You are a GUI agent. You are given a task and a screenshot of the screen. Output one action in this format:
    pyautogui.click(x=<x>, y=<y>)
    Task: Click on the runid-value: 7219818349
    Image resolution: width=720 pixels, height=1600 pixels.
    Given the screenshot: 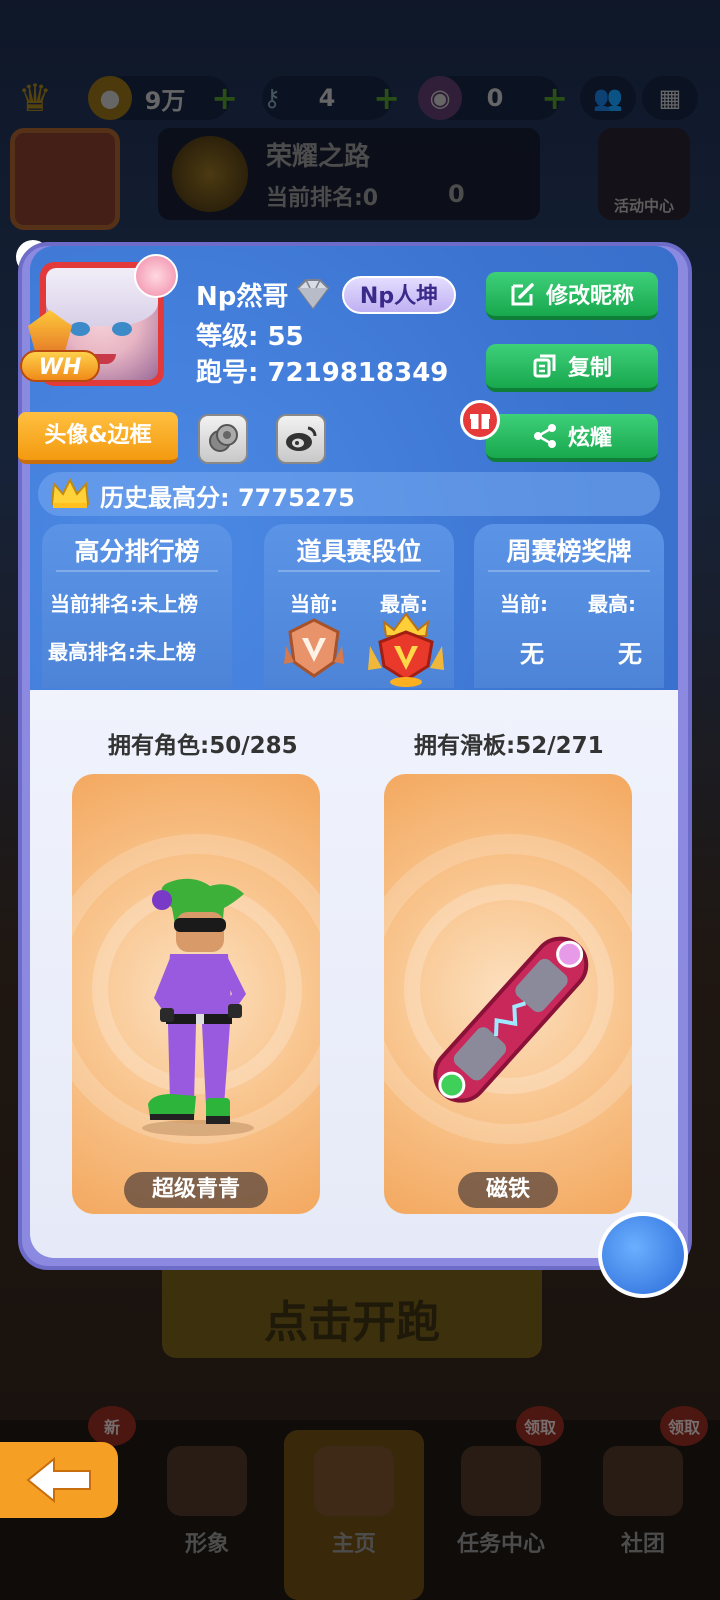 What is the action you would take?
    pyautogui.click(x=358, y=373)
    